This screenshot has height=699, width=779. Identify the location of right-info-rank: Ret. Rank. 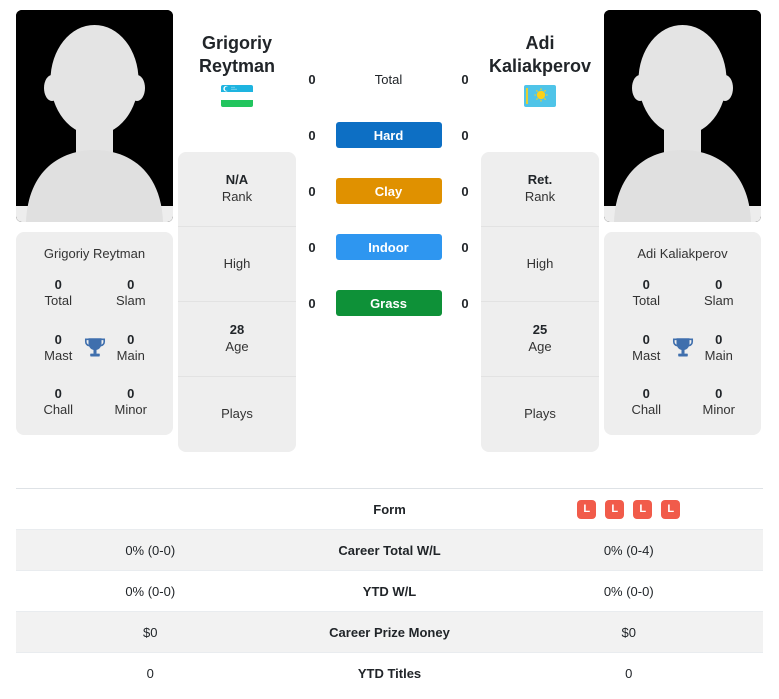
(540, 190).